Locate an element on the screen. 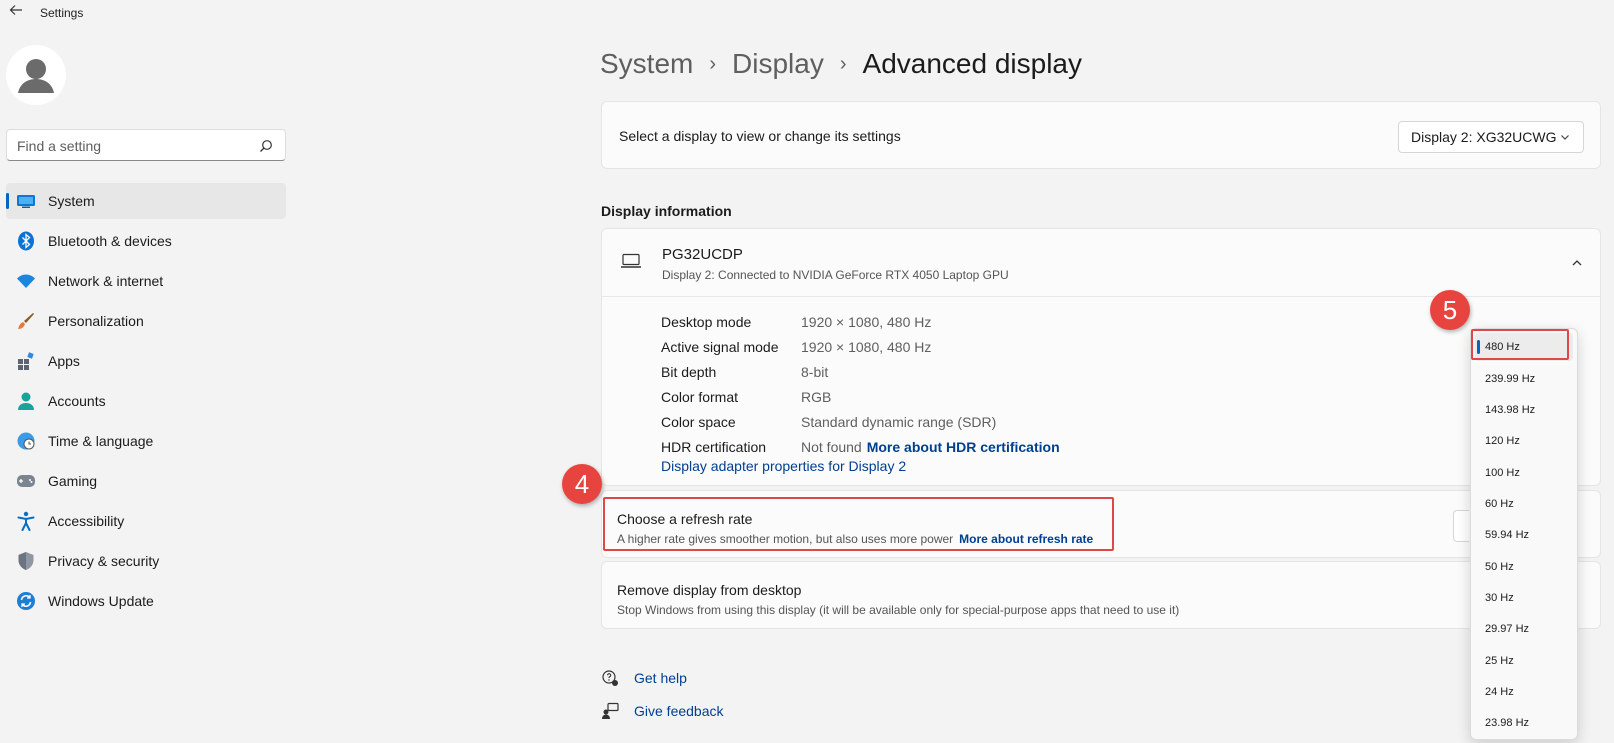 This screenshot has width=1614, height=743. info-key: Bit depth is located at coordinates (689, 371).